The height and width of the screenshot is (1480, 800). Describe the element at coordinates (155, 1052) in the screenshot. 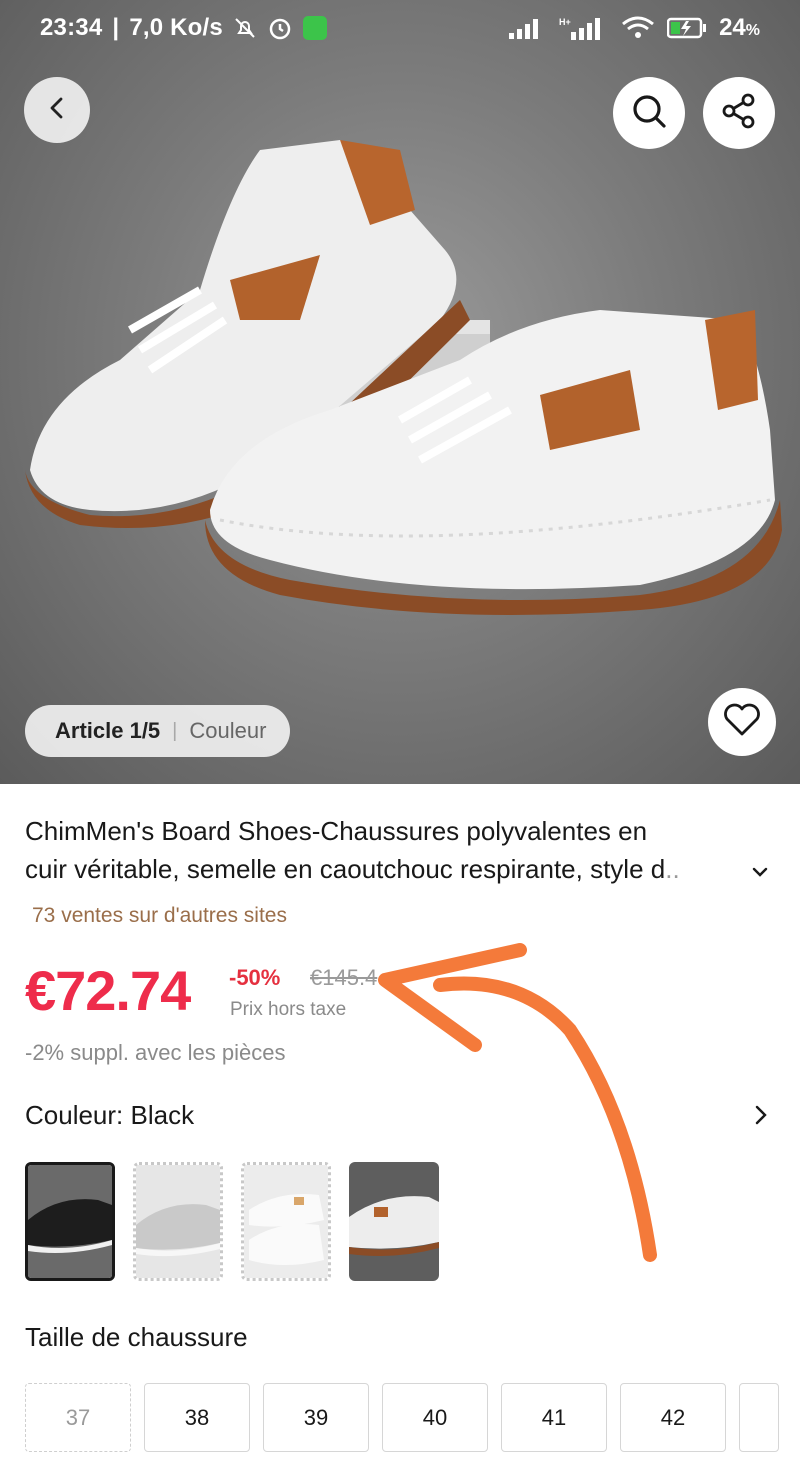

I see `coins-discount: -2% suppl. avec les pièces` at that location.